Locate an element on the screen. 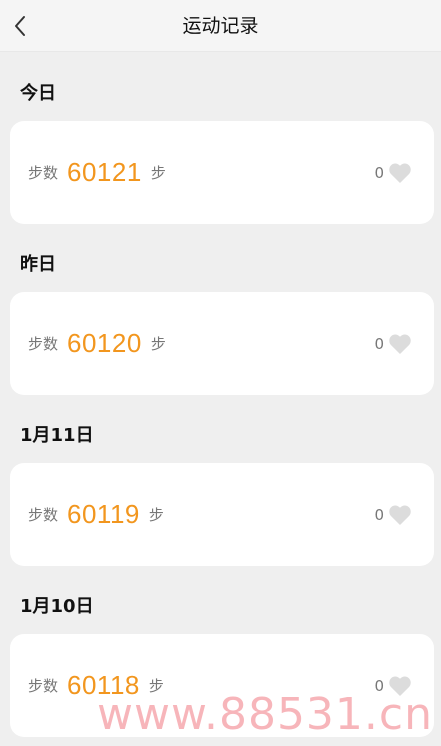 This screenshot has width=441, height=746. steps-row: 步数 60119 步 is located at coordinates (96, 514).